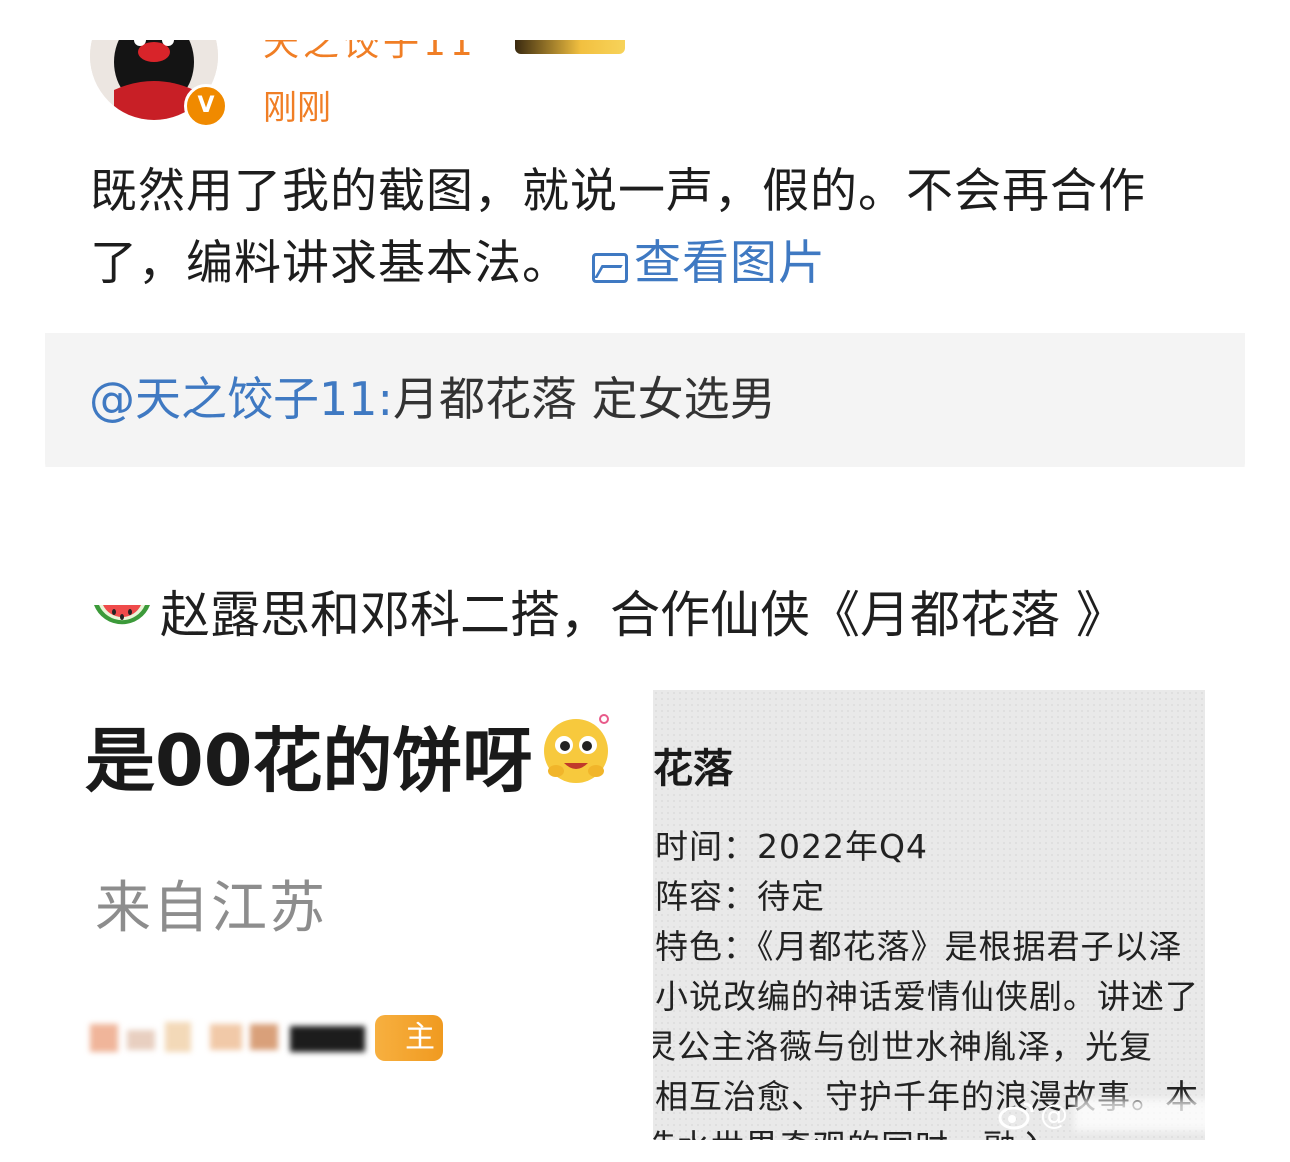  I want to click on doc-line: 时间：2022年Q4, so click(791, 846).